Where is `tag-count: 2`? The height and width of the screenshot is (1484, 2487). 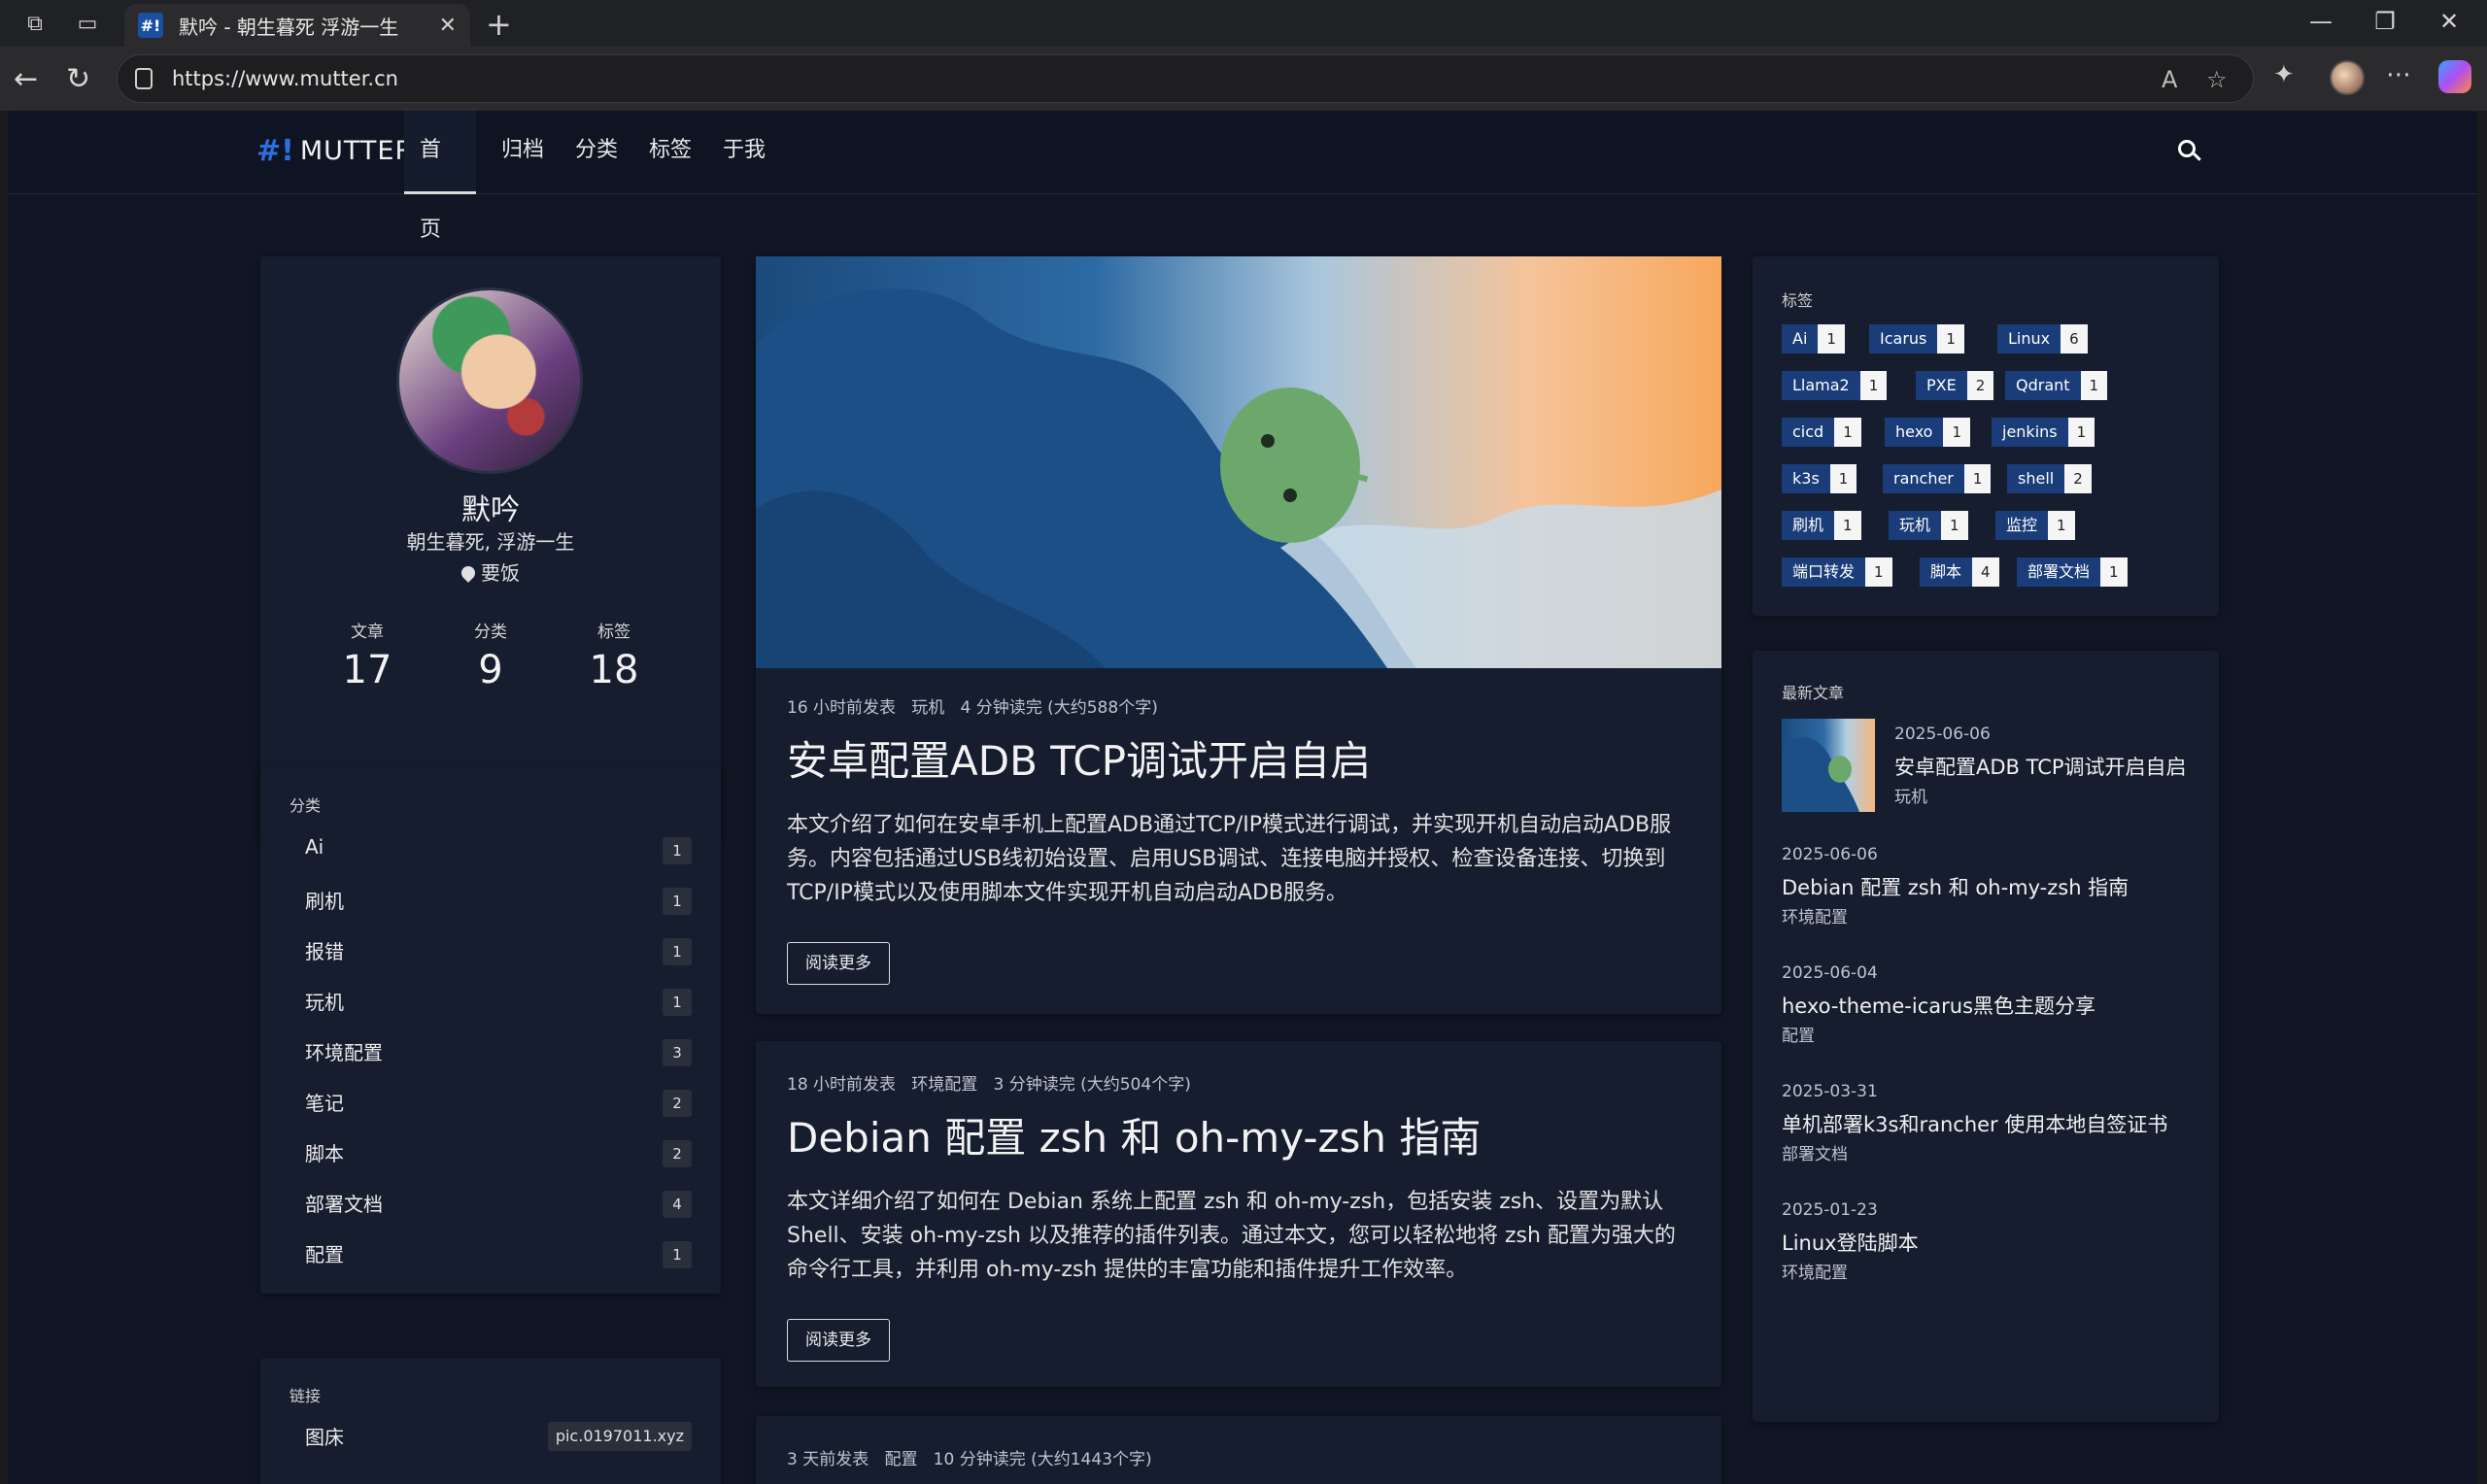
tag-count: 2 is located at coordinates (2078, 478).